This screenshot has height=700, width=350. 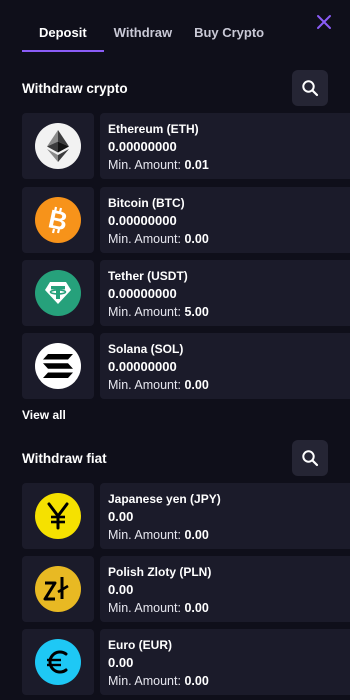 What do you see at coordinates (63, 35) in the screenshot?
I see `tab-deposit: Deposit` at bounding box center [63, 35].